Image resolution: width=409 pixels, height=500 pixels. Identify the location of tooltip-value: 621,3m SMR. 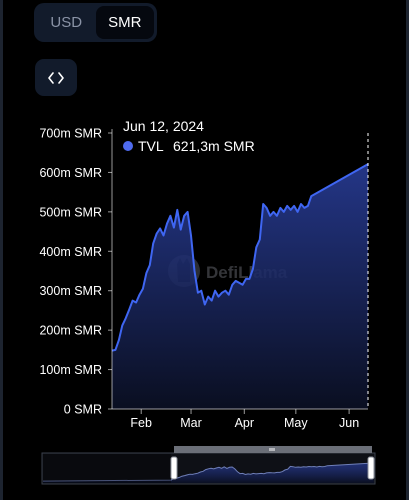
(214, 146).